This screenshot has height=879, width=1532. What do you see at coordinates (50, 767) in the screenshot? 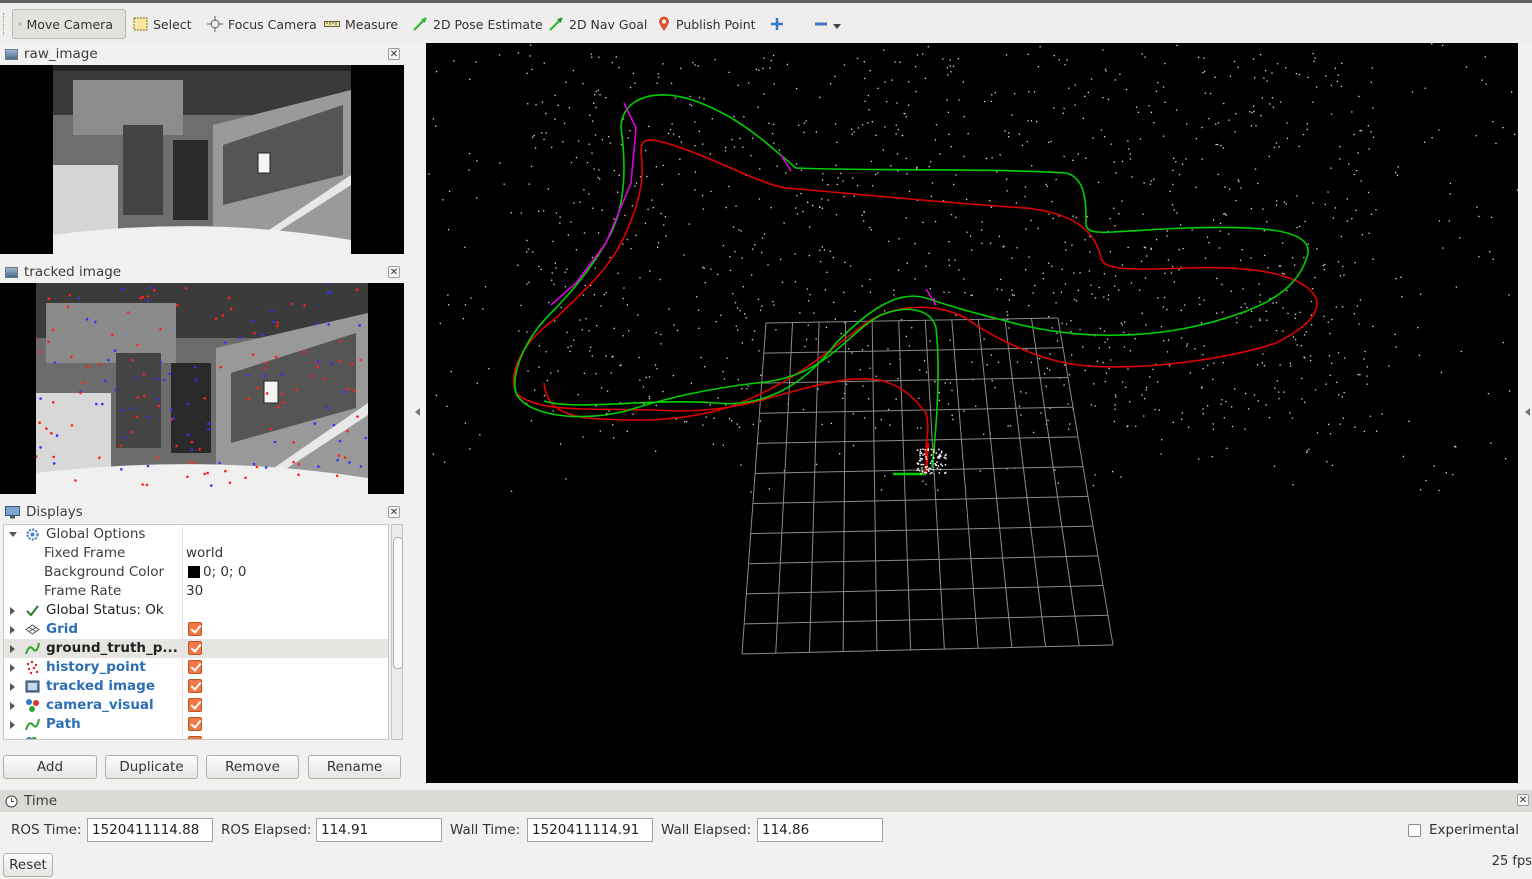
I see `add-button: Add` at bounding box center [50, 767].